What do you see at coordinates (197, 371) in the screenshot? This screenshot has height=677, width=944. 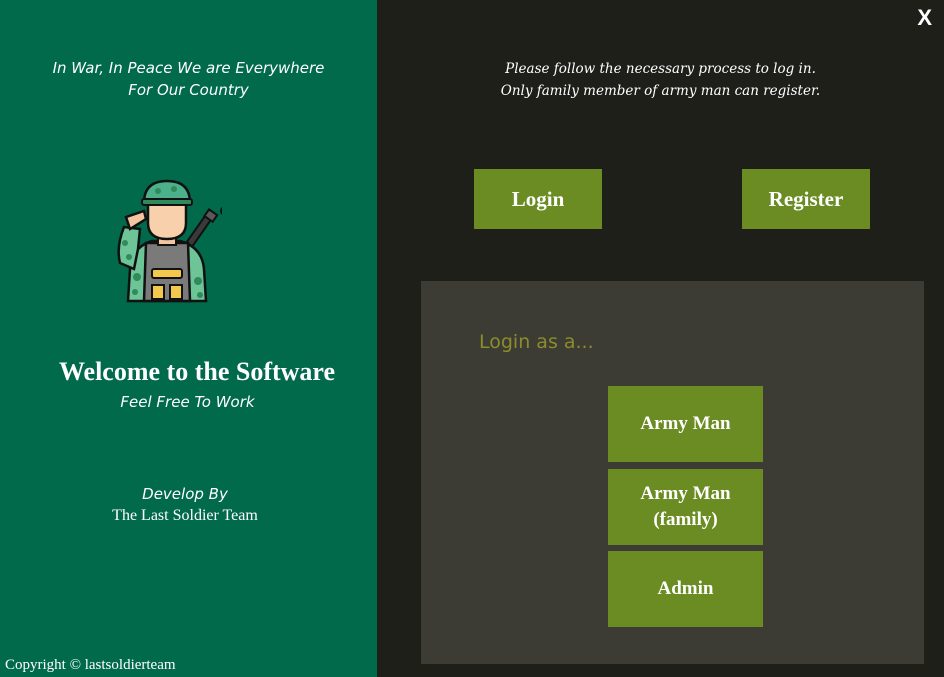 I see `welcome-title: Welcome to the Software` at bounding box center [197, 371].